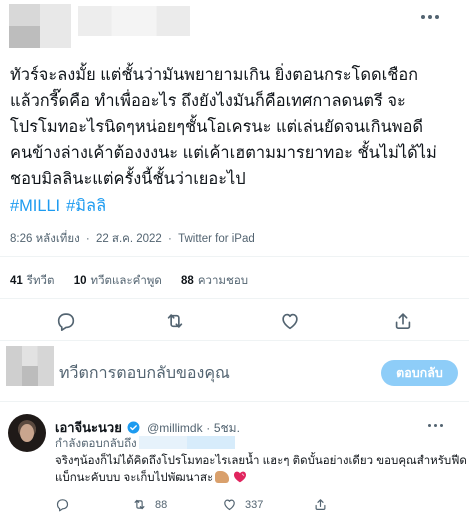  I want to click on tweet-stats: 41 รีทวีต 10 ทวีตและคำพูด 88 ความชอบ, so click(137, 281).